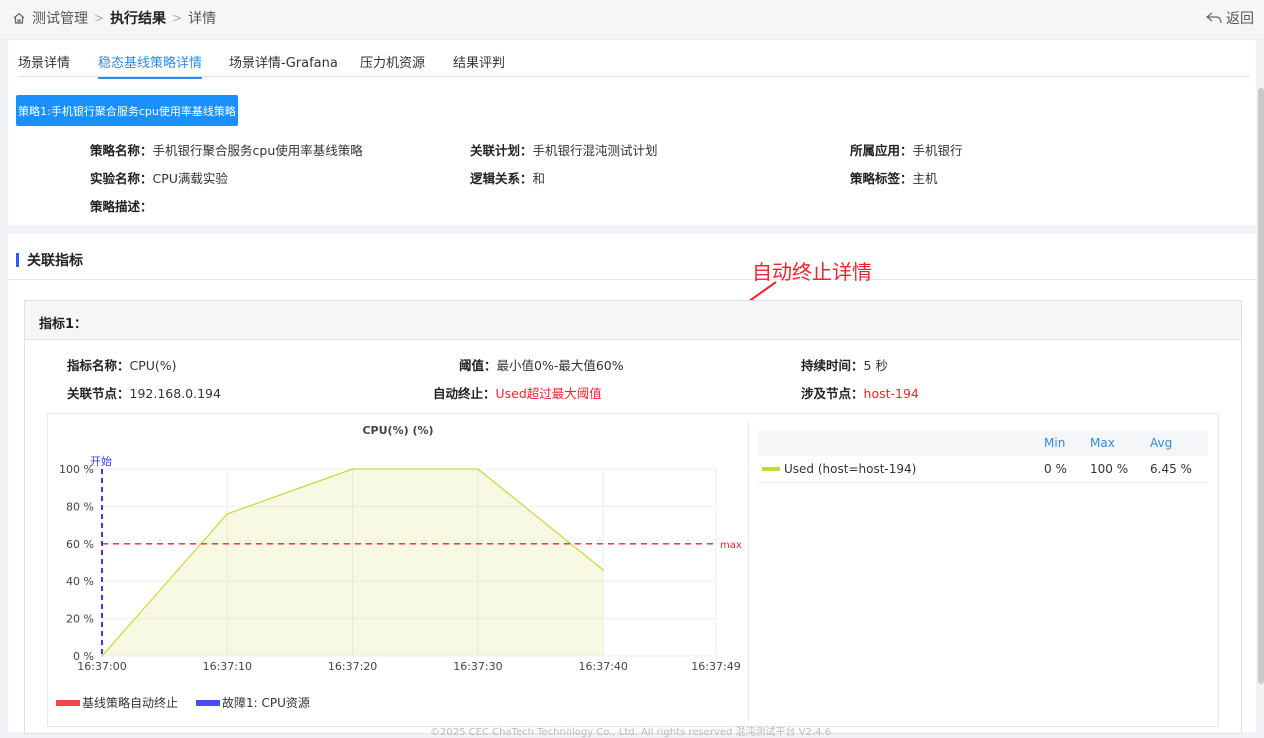 The width and height of the screenshot is (1264, 738). I want to click on home-icon, so click(19, 18).